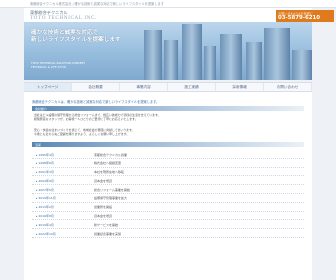  What do you see at coordinates (41, 108) in the screenshot?
I see `section-title: 会社紹介` at bounding box center [41, 108].